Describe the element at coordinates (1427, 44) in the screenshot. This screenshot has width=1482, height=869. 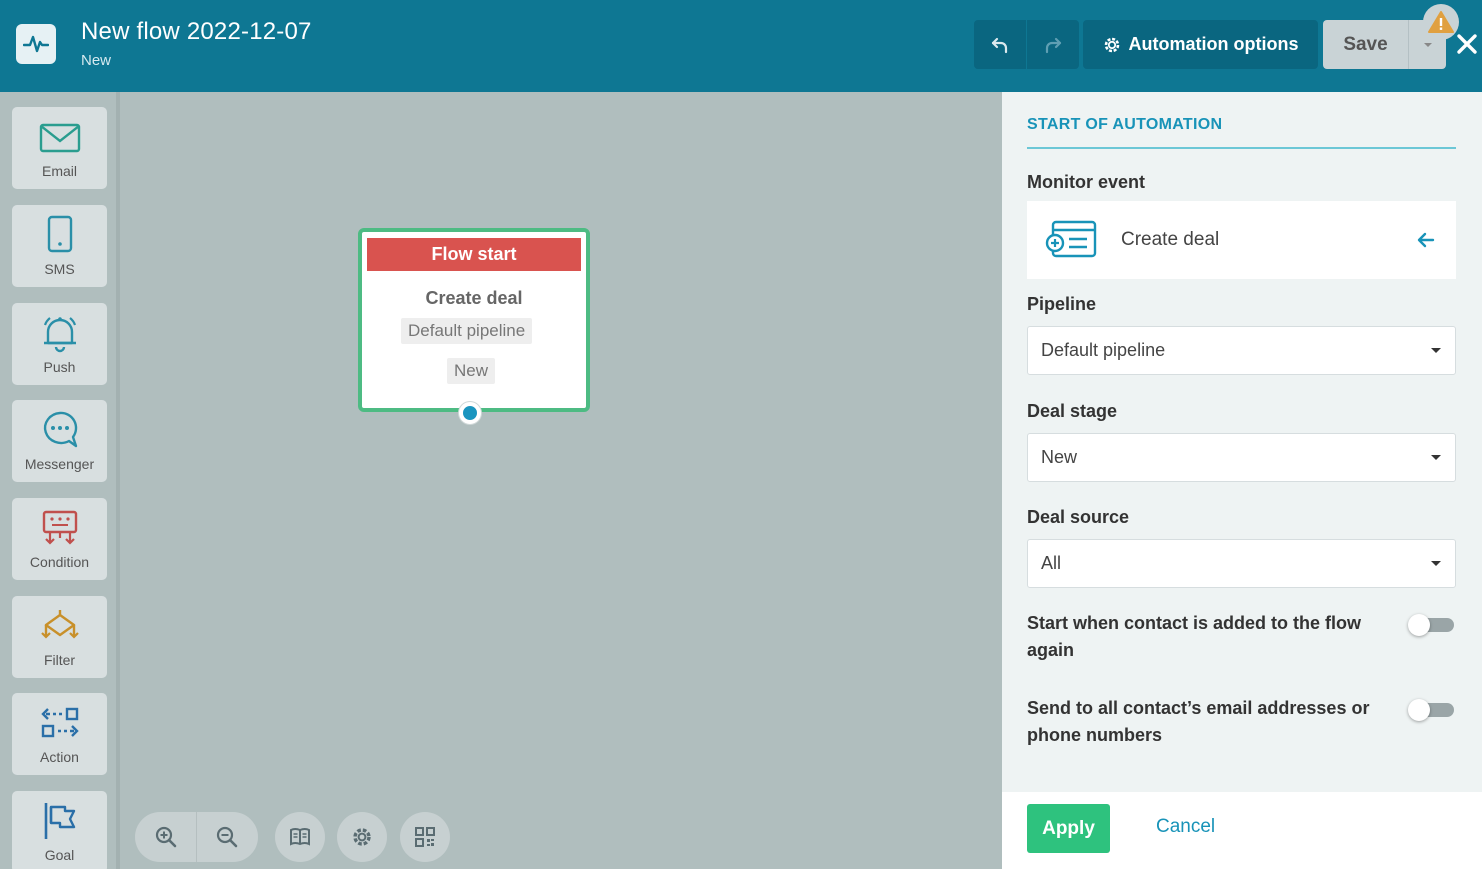
I see `chevron-down-icon` at that location.